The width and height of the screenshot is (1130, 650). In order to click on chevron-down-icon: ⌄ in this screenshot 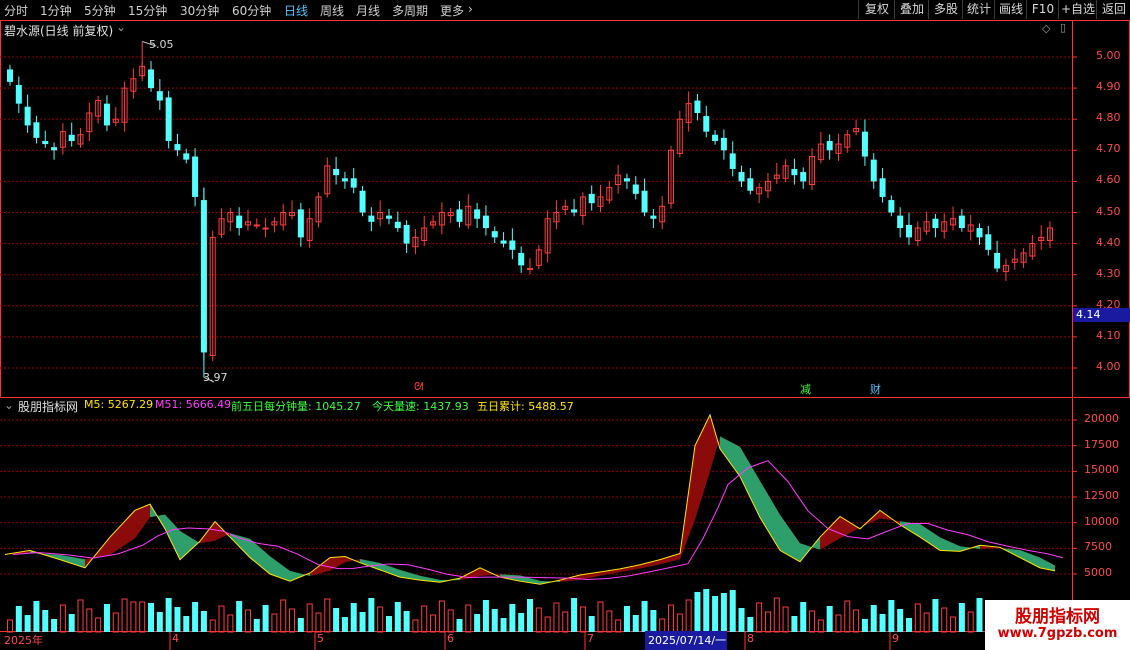, I will do `click(121, 27)`.